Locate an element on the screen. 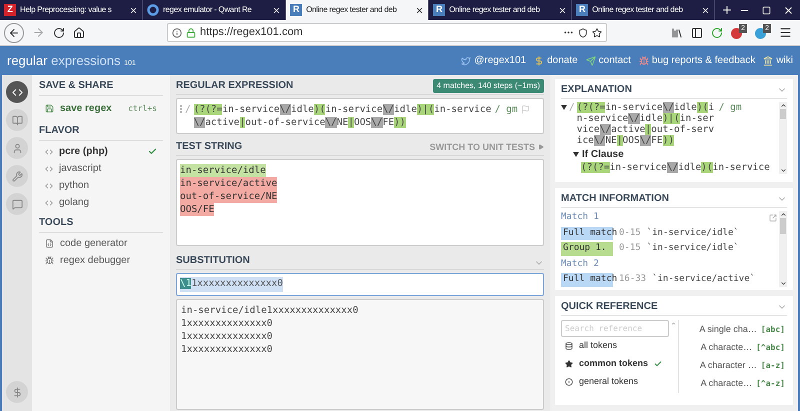 This screenshot has height=411, width=800. category-item: all tokens is located at coordinates (618, 346).